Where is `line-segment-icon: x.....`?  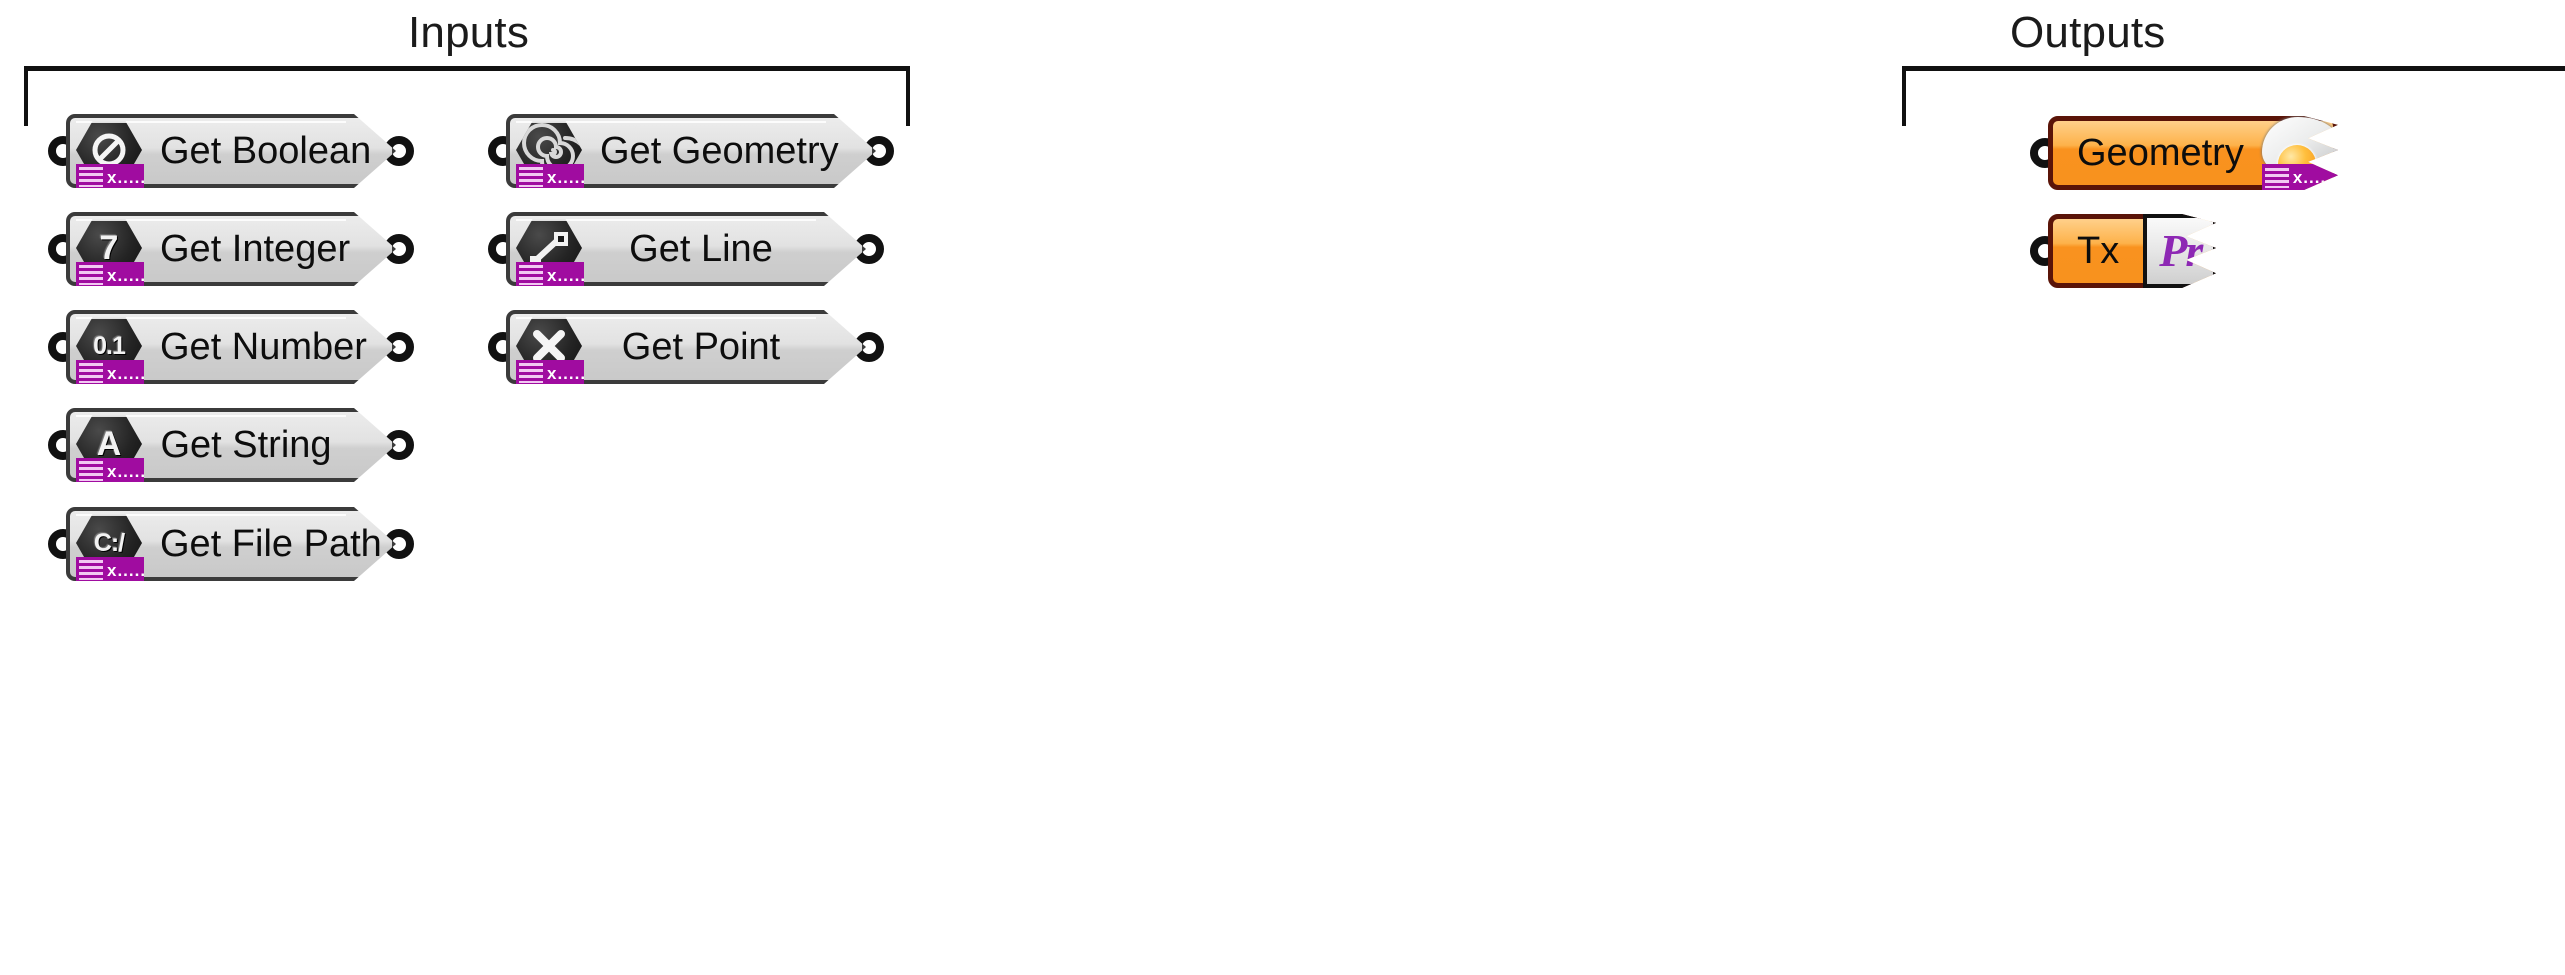 line-segment-icon: x..... is located at coordinates (551, 249).